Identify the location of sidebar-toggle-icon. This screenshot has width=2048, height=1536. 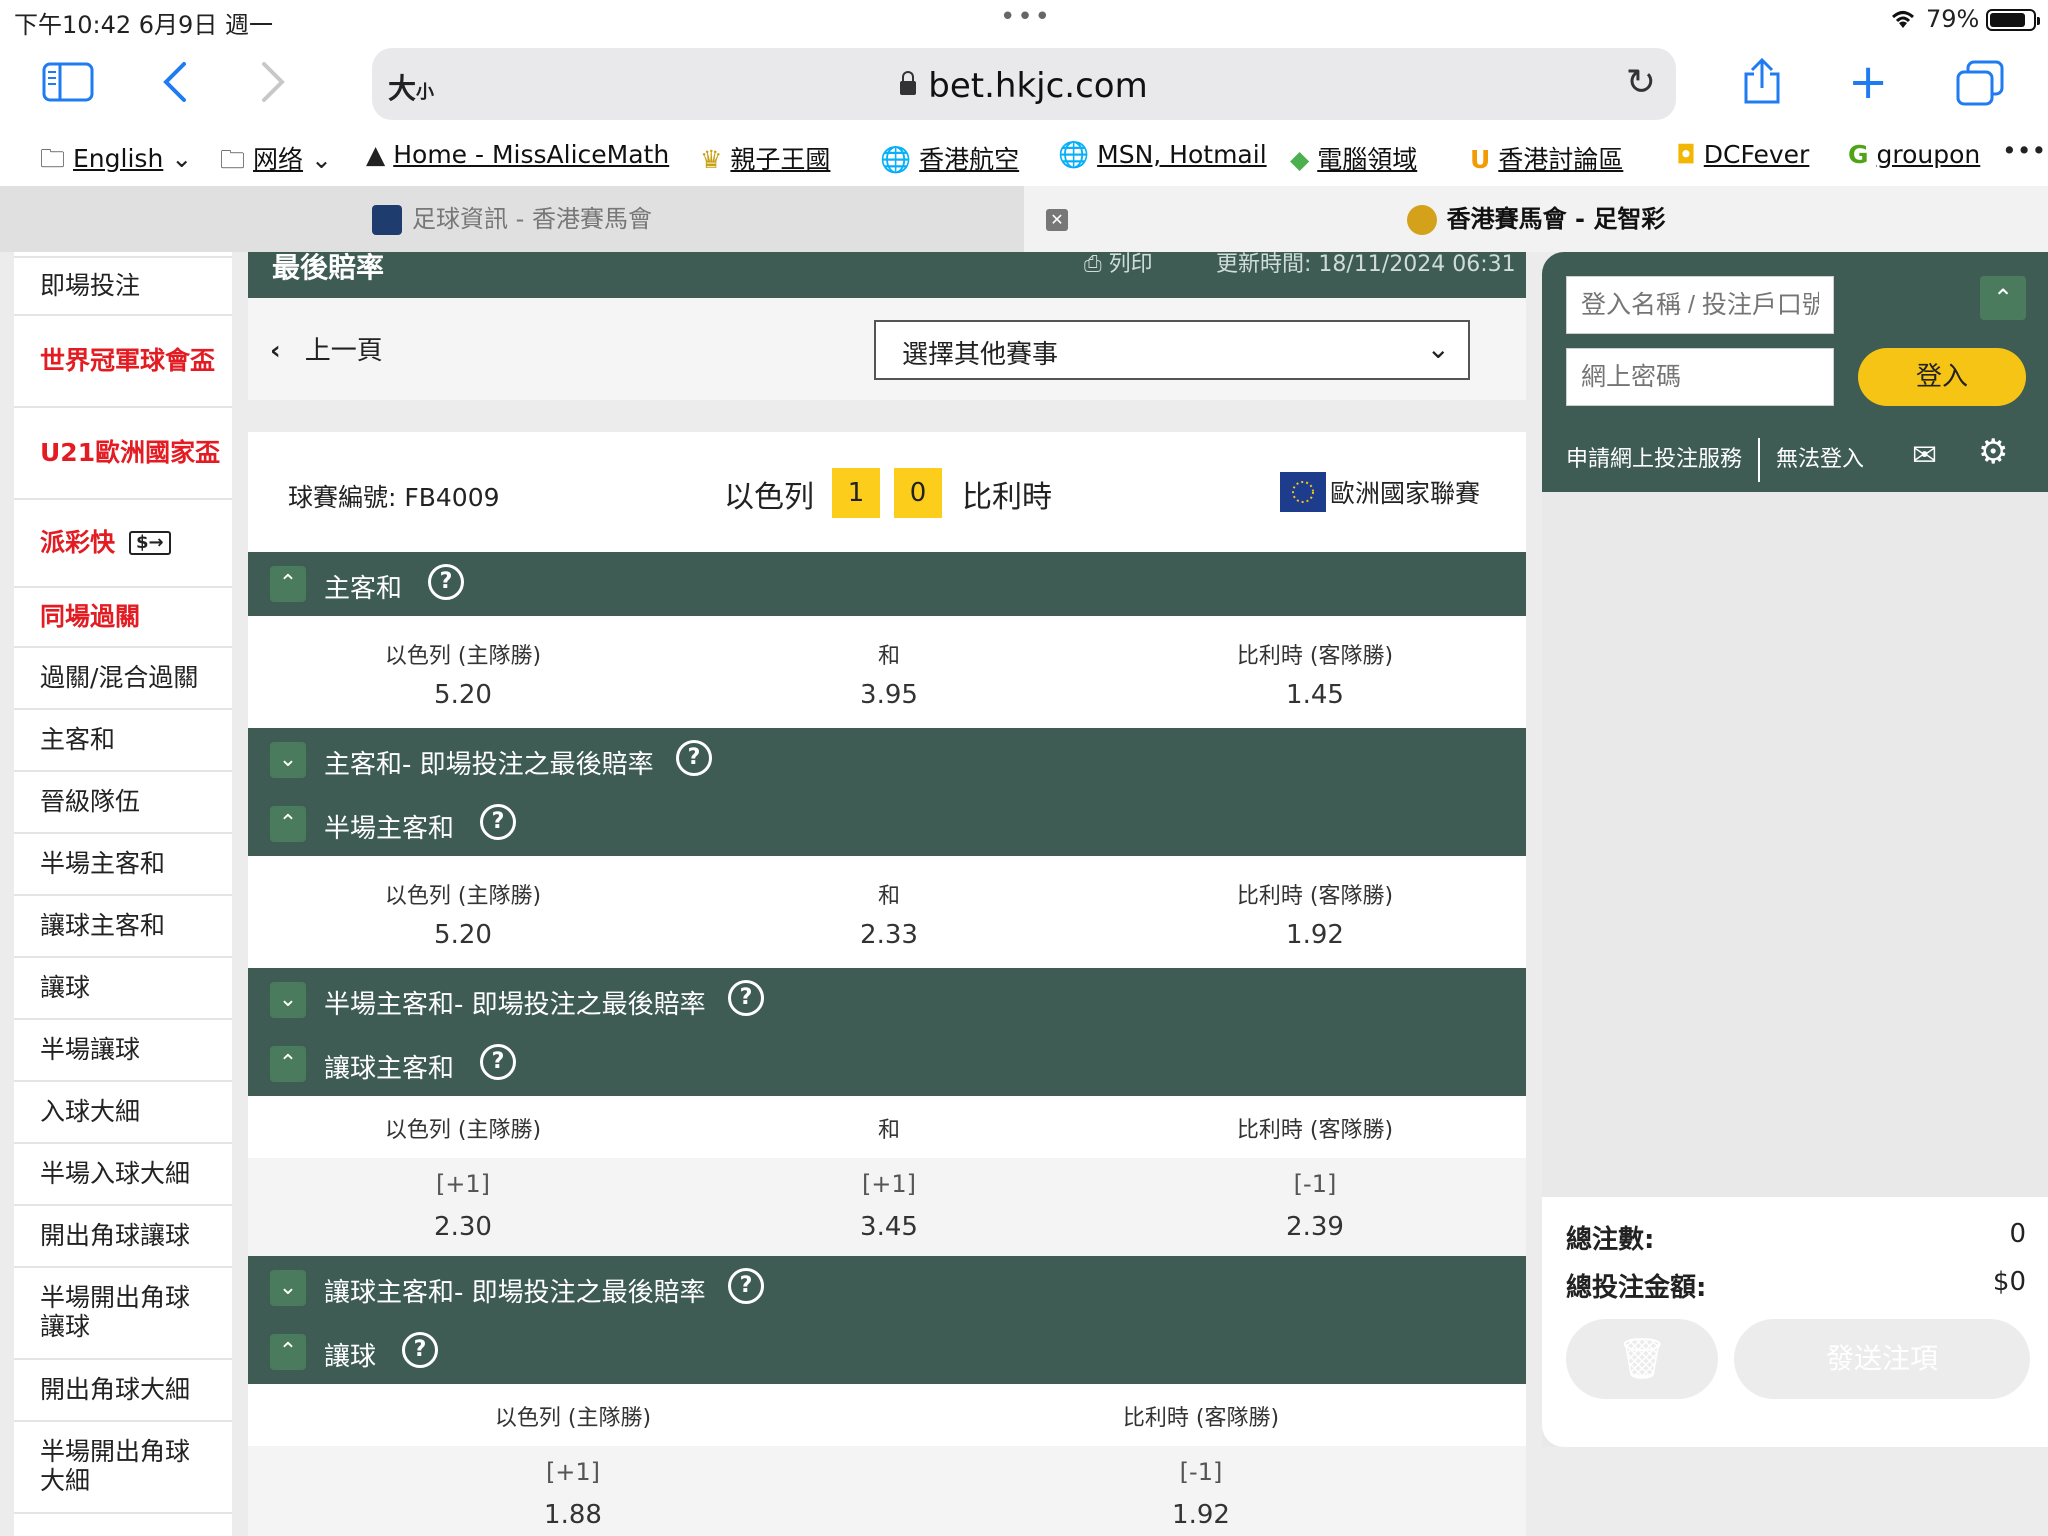
(68, 85).